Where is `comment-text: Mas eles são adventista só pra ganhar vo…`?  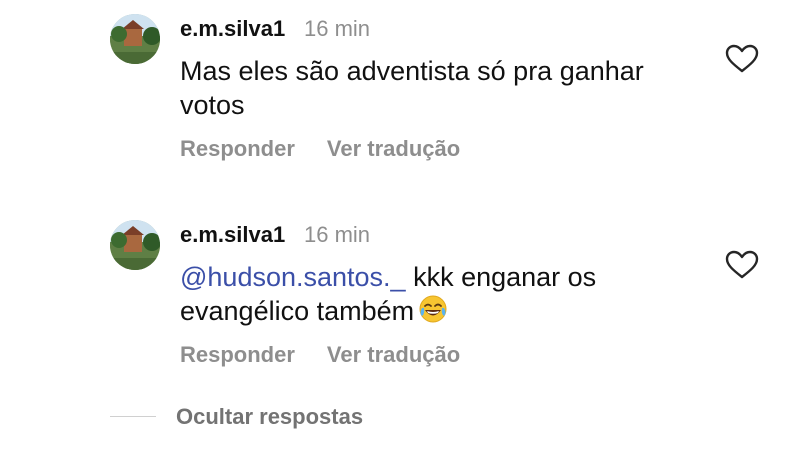 comment-text: Mas eles são adventista só pra ganhar vo… is located at coordinates (412, 88).